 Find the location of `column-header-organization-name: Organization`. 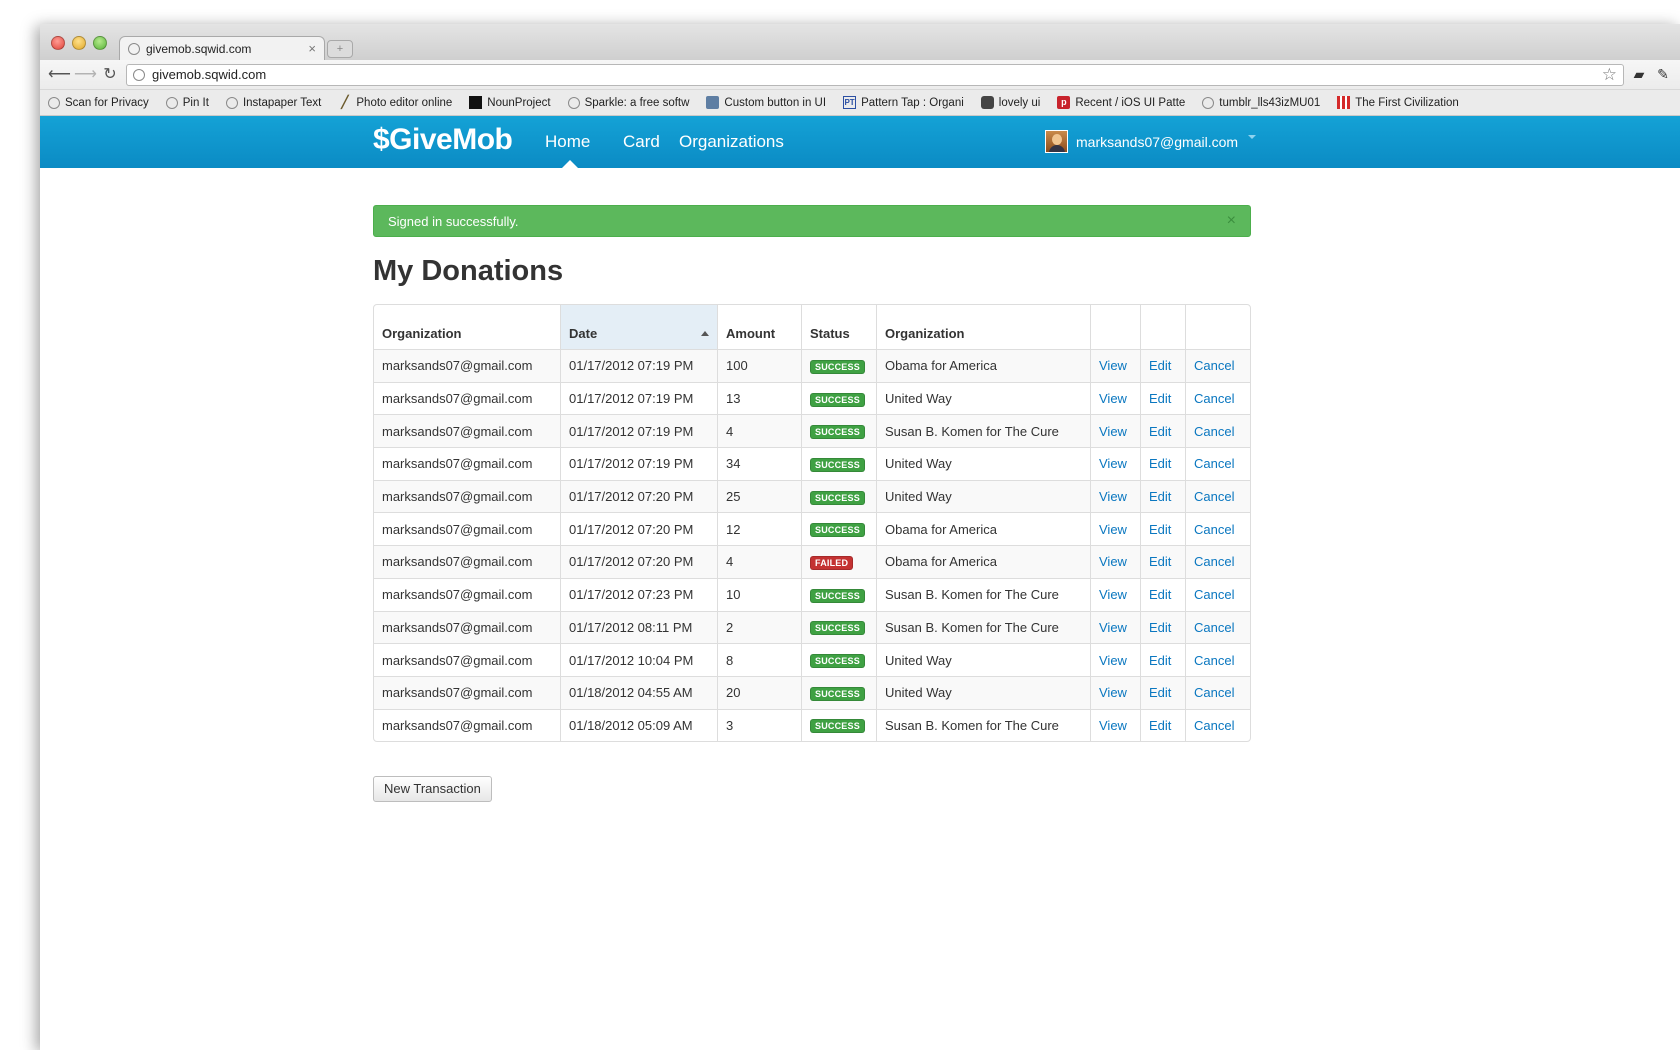

column-header-organization-name: Organization is located at coordinates (983, 327).